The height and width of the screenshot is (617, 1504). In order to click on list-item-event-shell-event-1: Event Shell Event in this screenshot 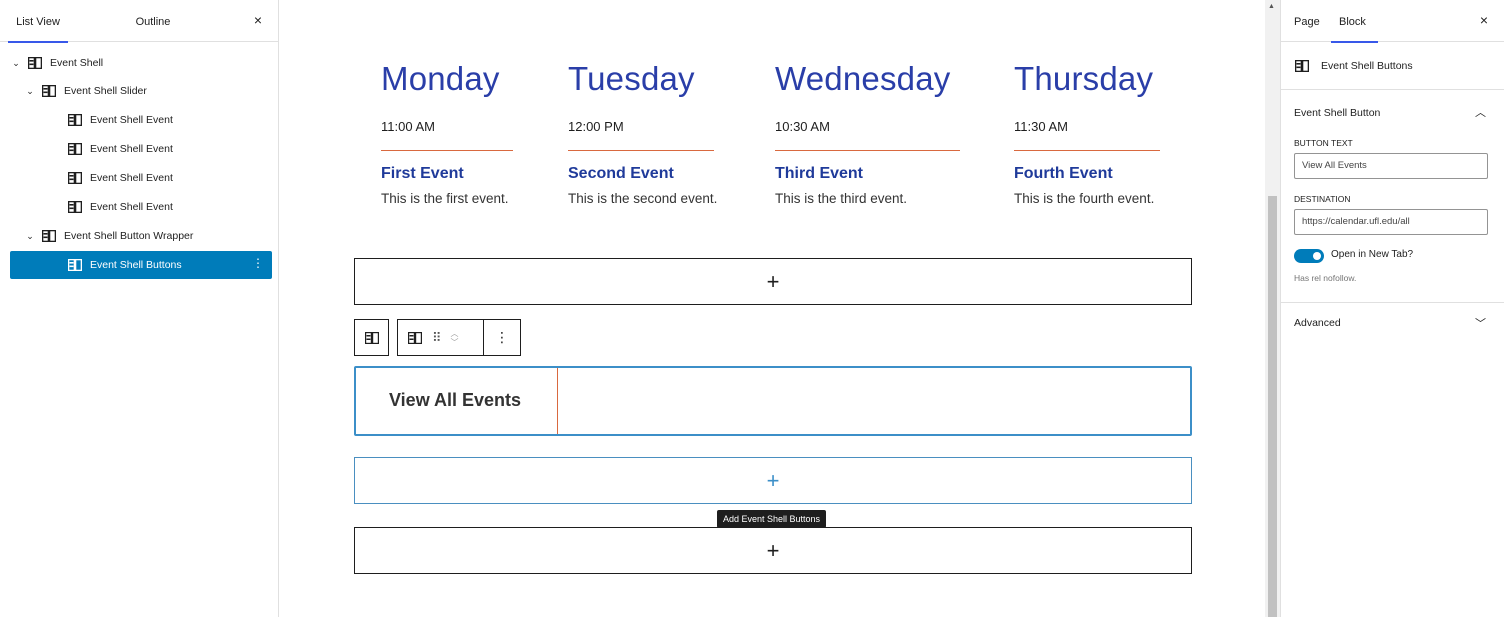, I will do `click(141, 120)`.